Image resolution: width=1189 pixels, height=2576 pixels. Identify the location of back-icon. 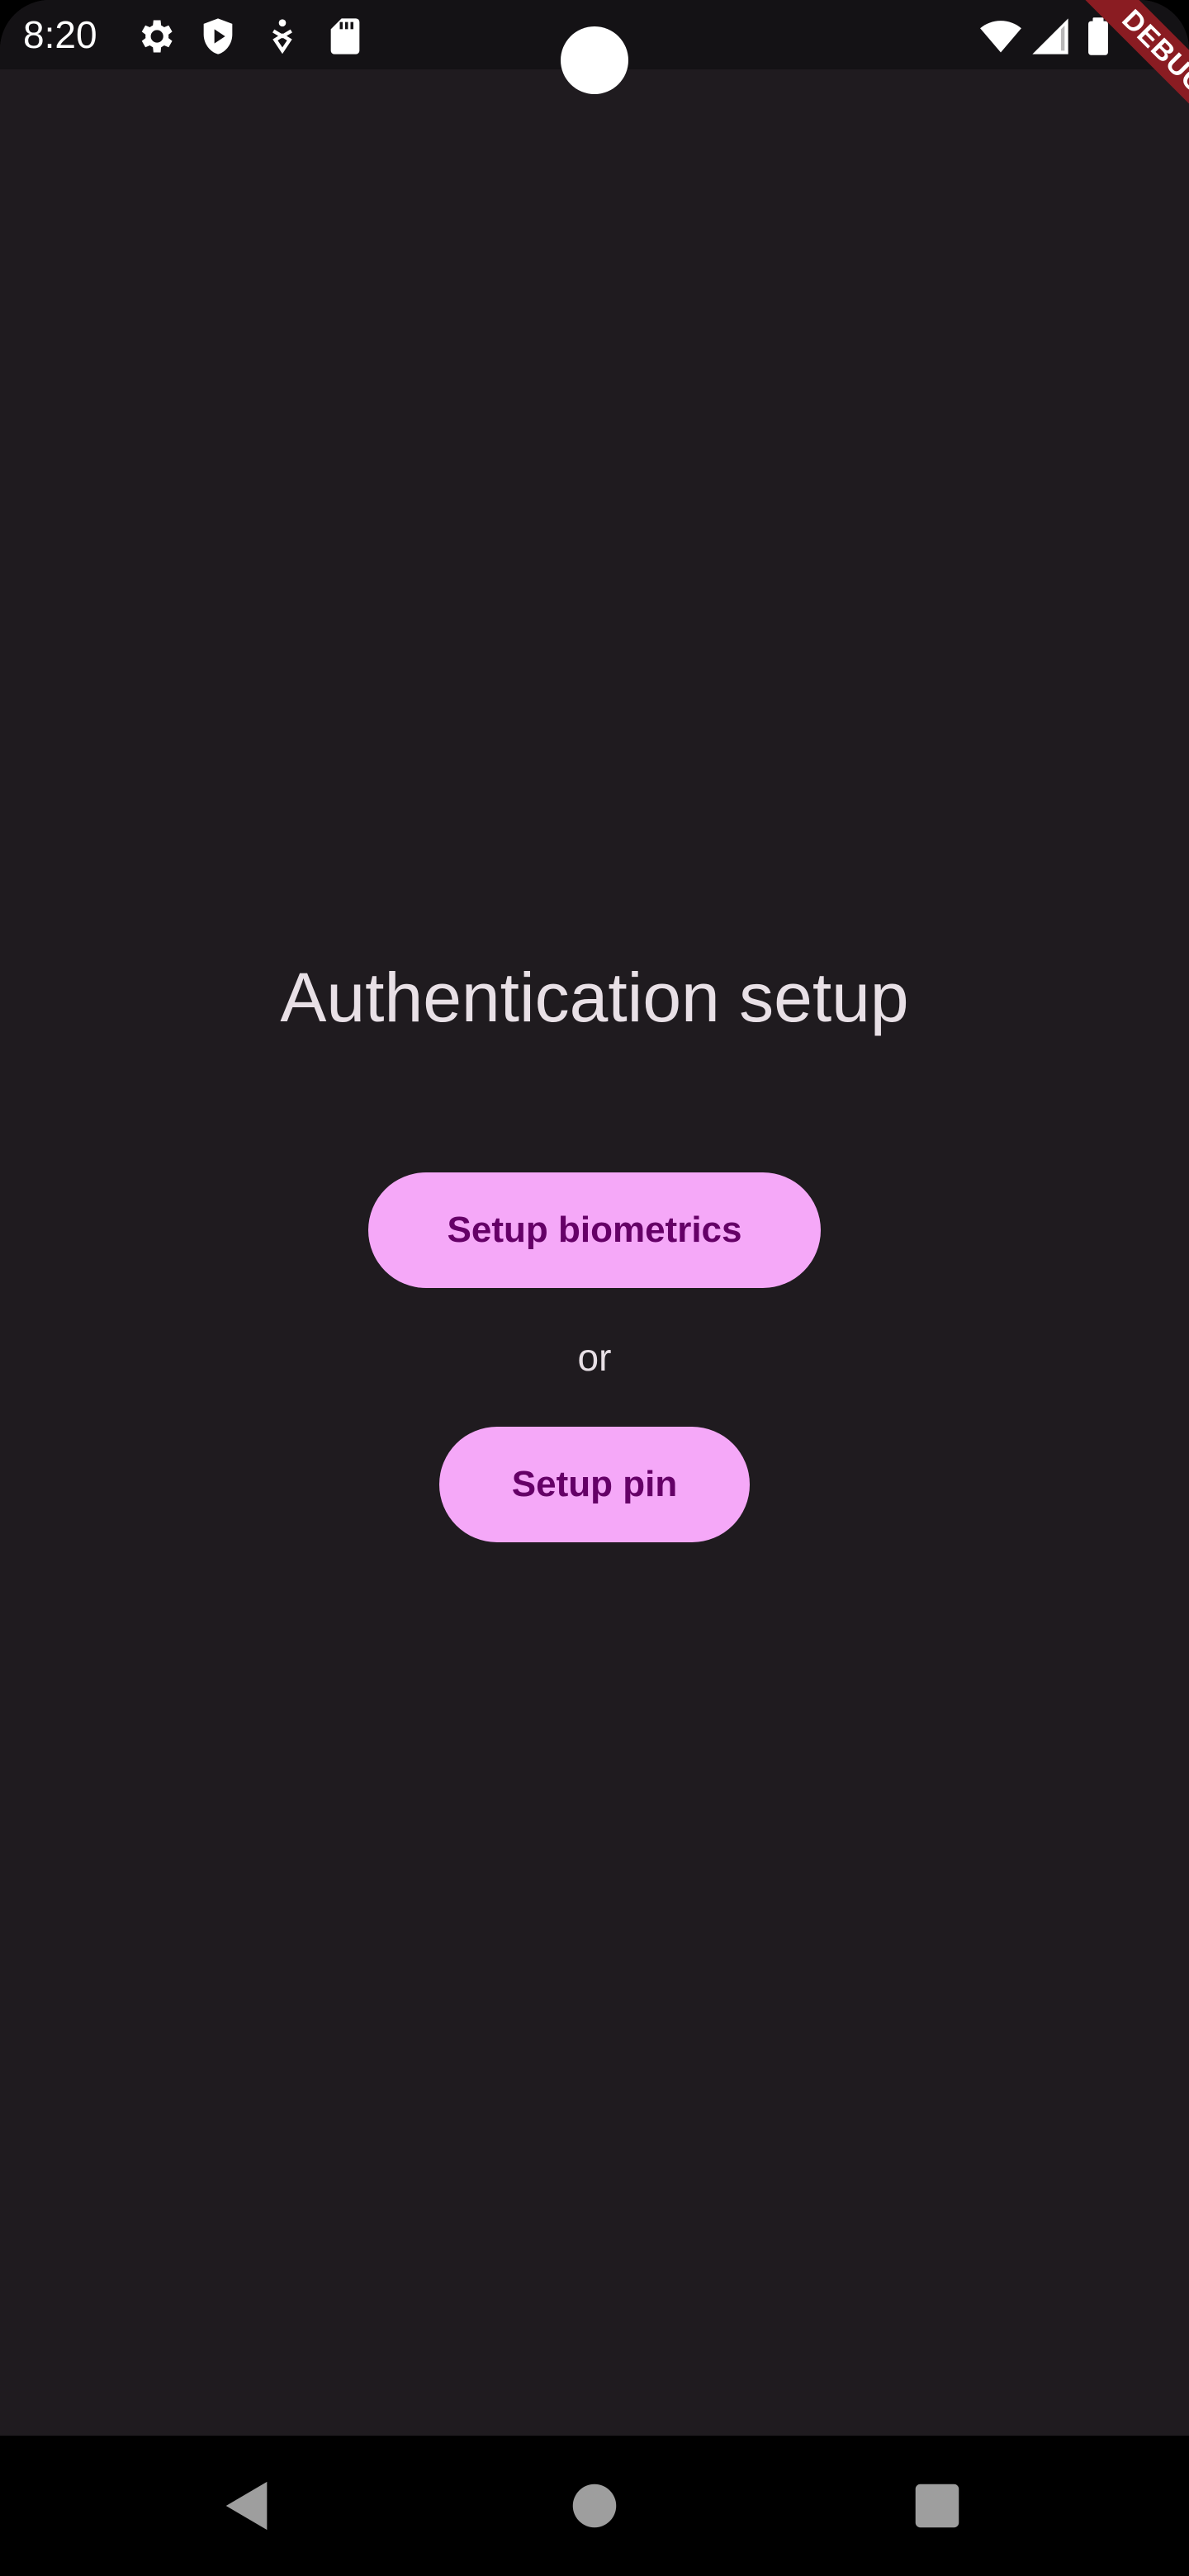
(248, 2506).